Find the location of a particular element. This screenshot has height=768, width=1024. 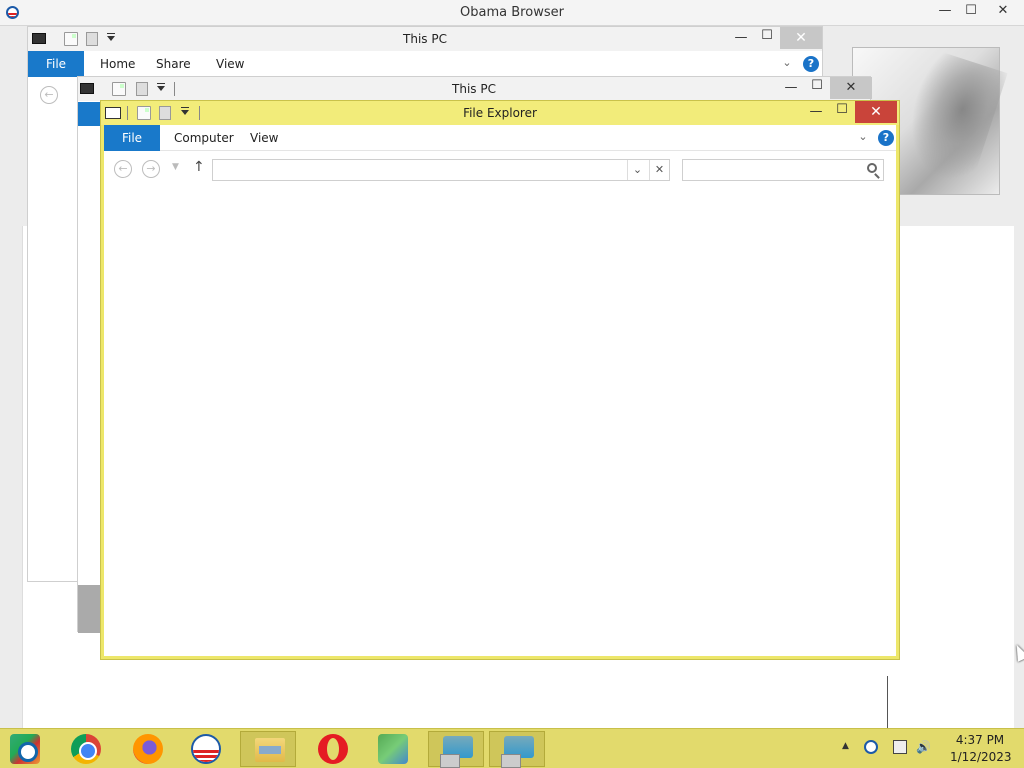

taskbar-obama-browser is located at coordinates (205, 749).